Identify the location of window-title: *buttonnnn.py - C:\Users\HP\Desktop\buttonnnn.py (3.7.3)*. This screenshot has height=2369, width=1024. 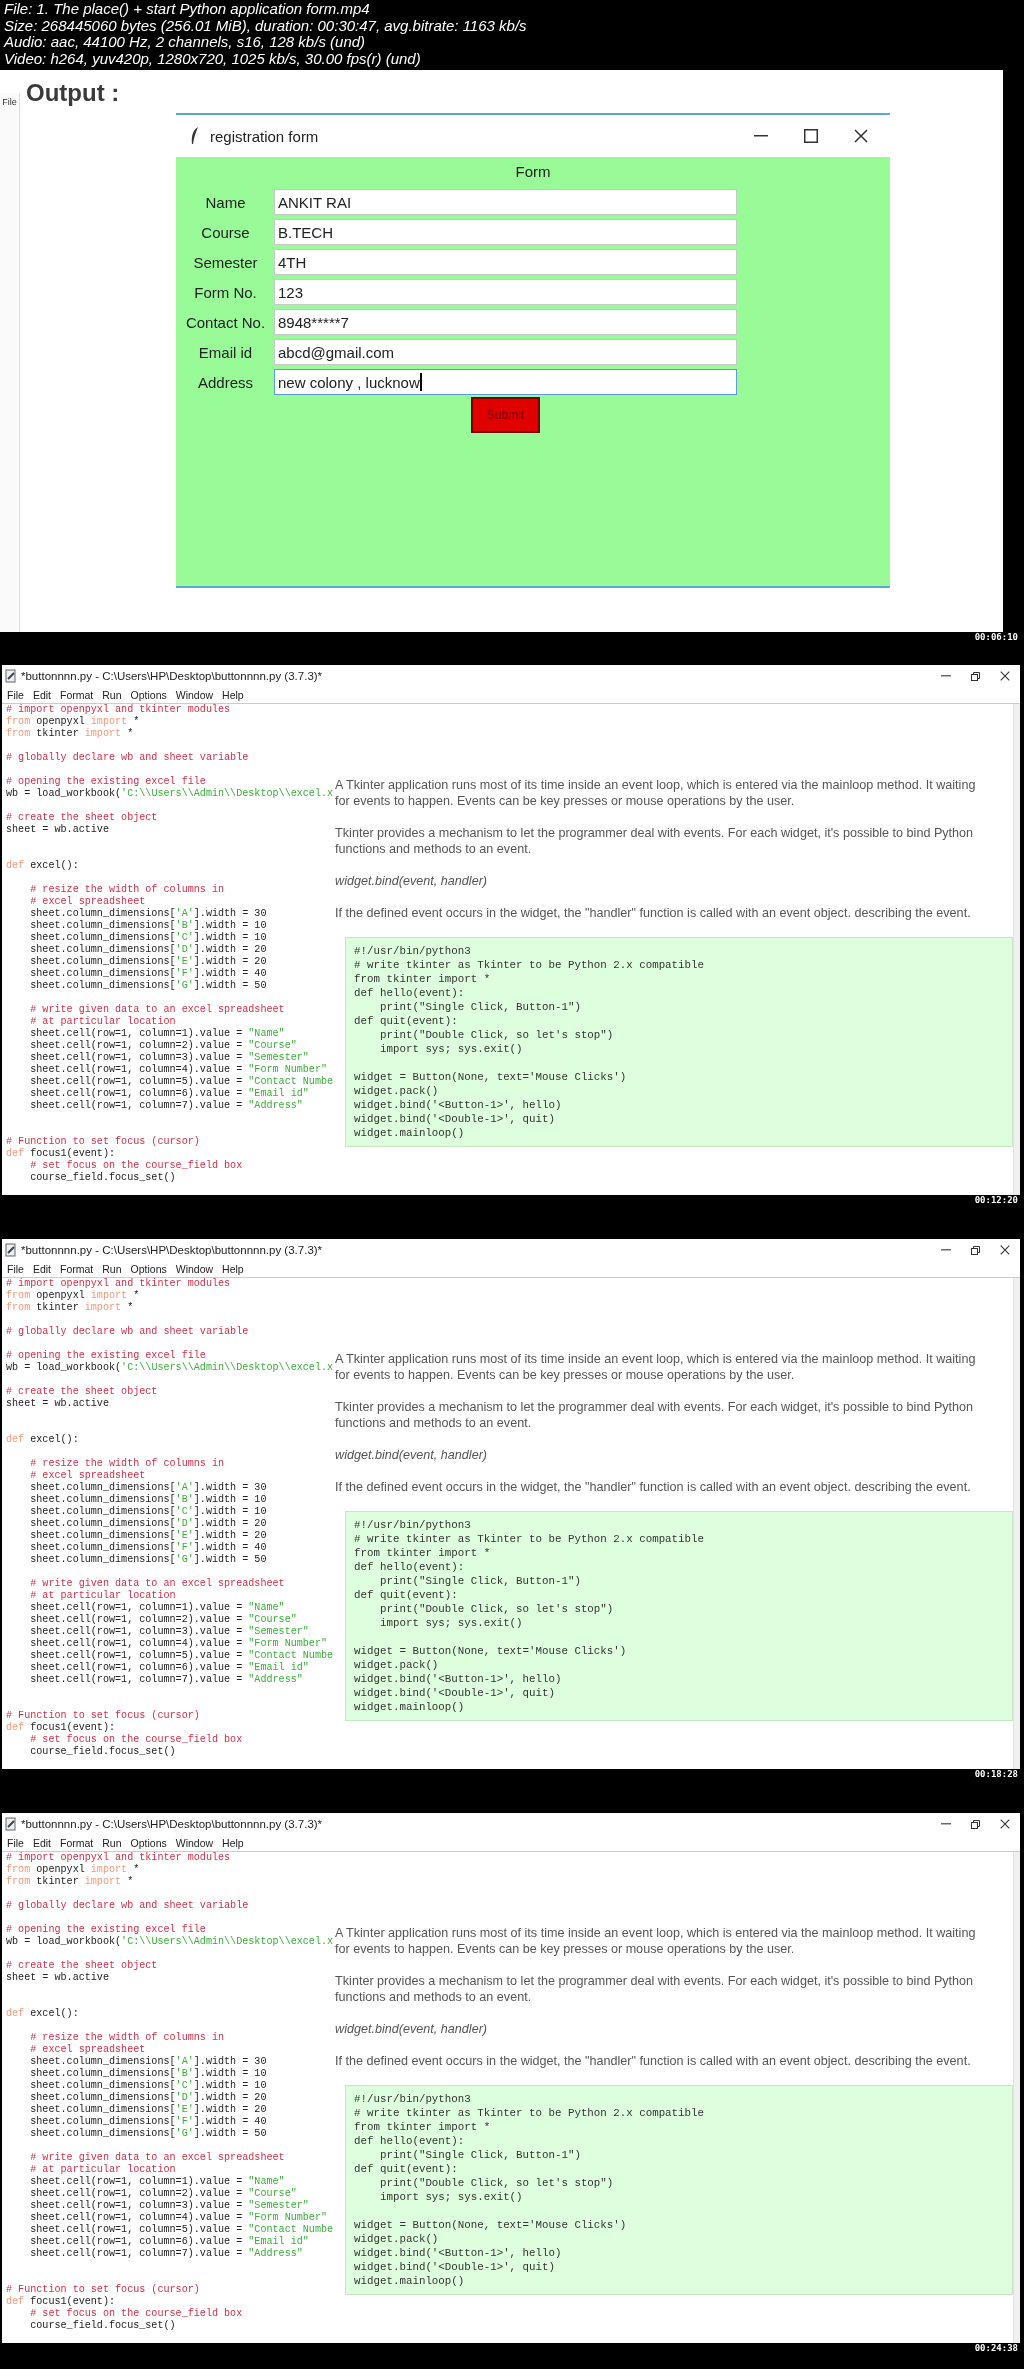
(172, 1824).